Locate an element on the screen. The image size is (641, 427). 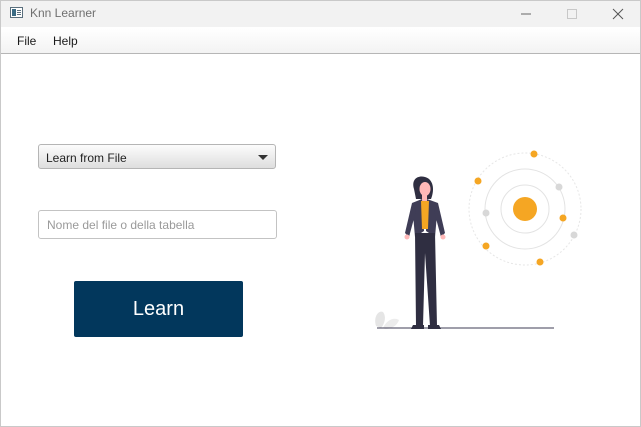
menu-help: Help is located at coordinates (65, 41).